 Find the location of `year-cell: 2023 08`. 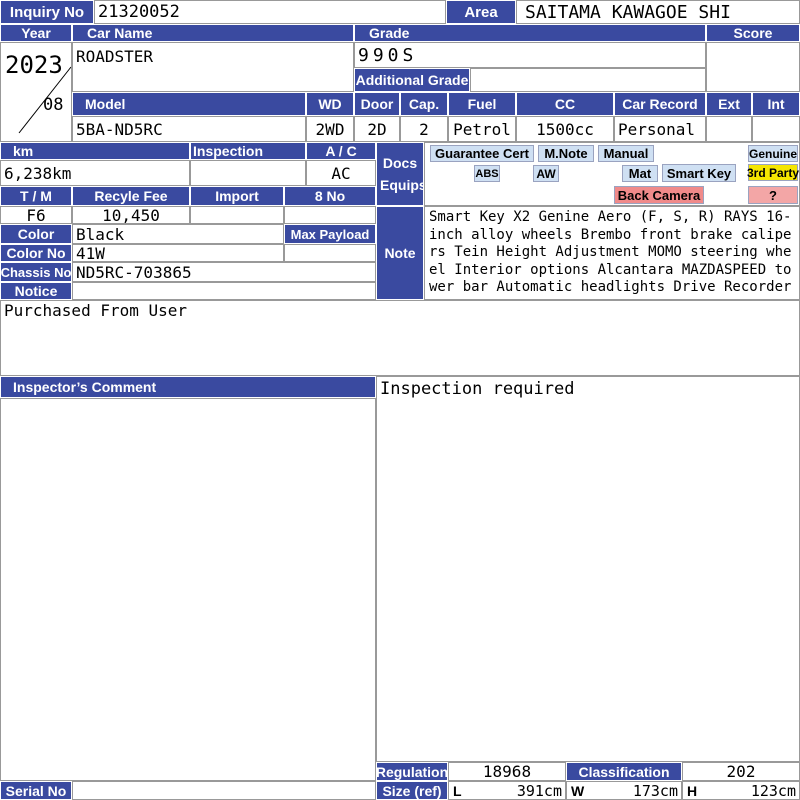

year-cell: 2023 08 is located at coordinates (36, 92).